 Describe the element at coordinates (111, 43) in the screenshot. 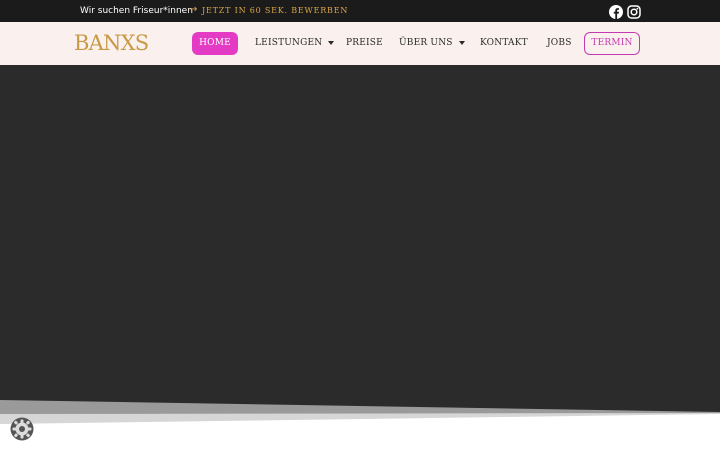

I see `logo: BANXS` at that location.